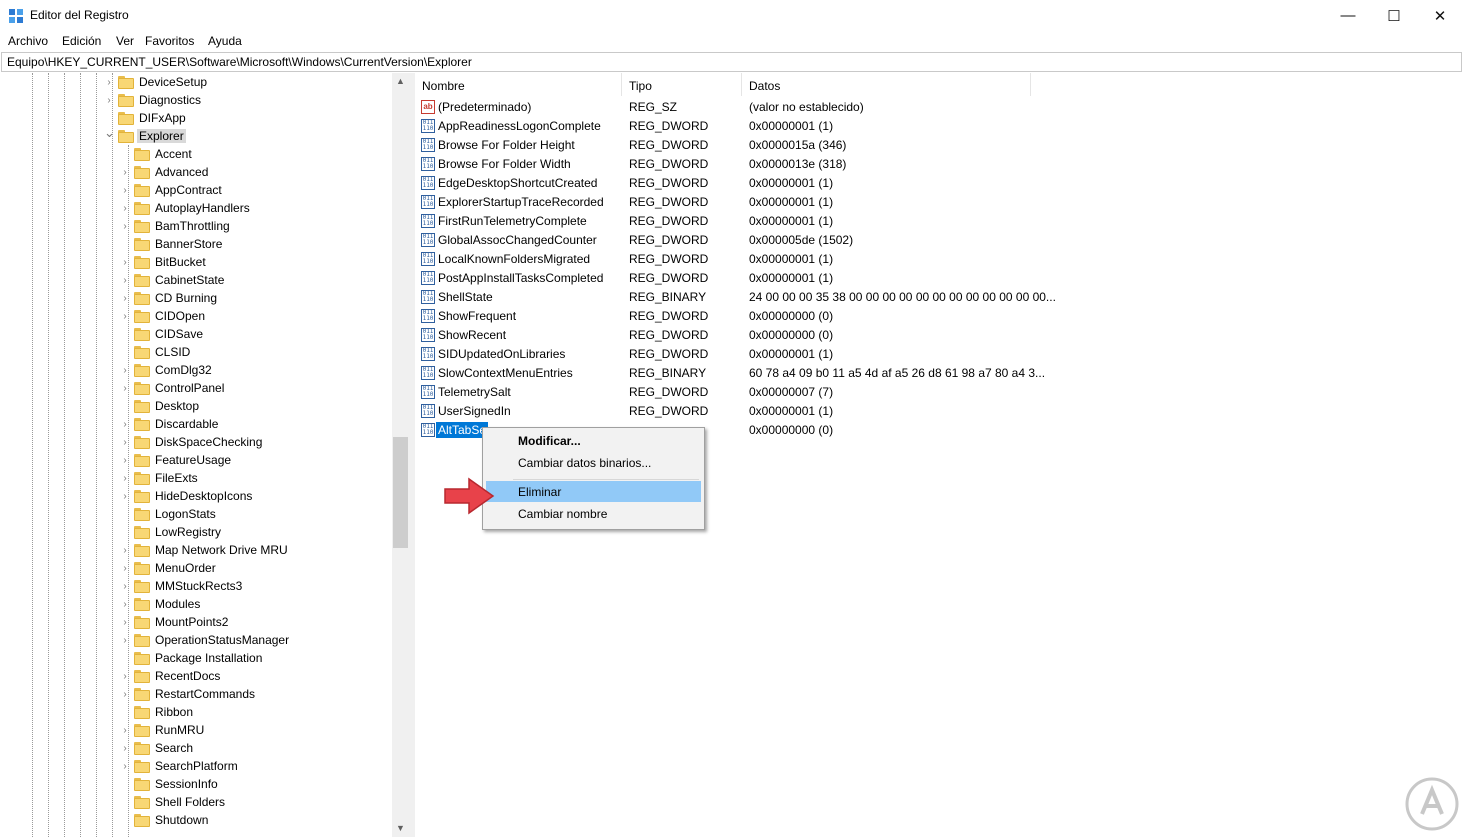 This screenshot has height=837, width=1465. I want to click on tree-item-explorer: ⌄ Explorer, so click(196, 136).